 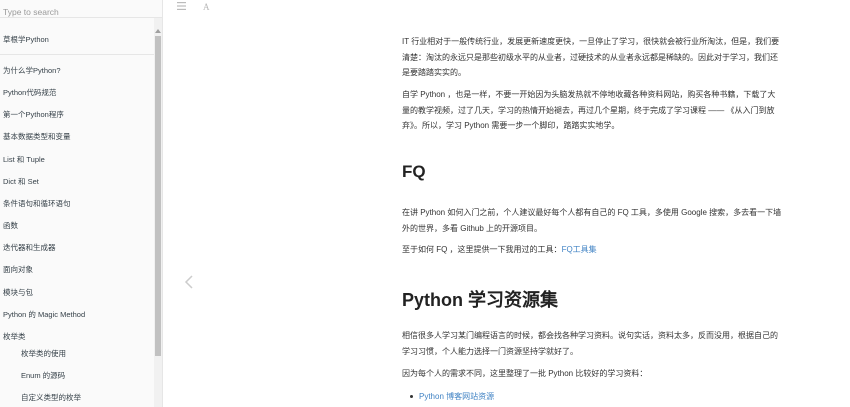 I want to click on scroll-up-arrow-icon, so click(x=158, y=31).